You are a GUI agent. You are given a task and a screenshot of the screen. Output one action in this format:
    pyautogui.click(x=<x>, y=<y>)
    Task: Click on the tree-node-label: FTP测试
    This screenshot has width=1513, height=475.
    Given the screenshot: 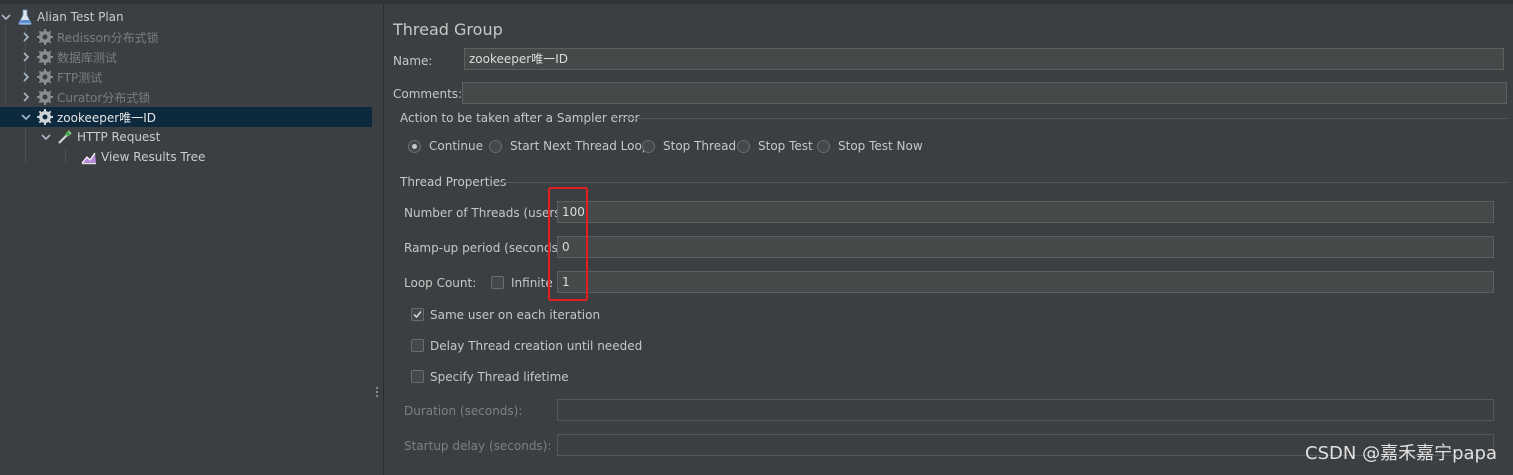 What is the action you would take?
    pyautogui.click(x=80, y=77)
    